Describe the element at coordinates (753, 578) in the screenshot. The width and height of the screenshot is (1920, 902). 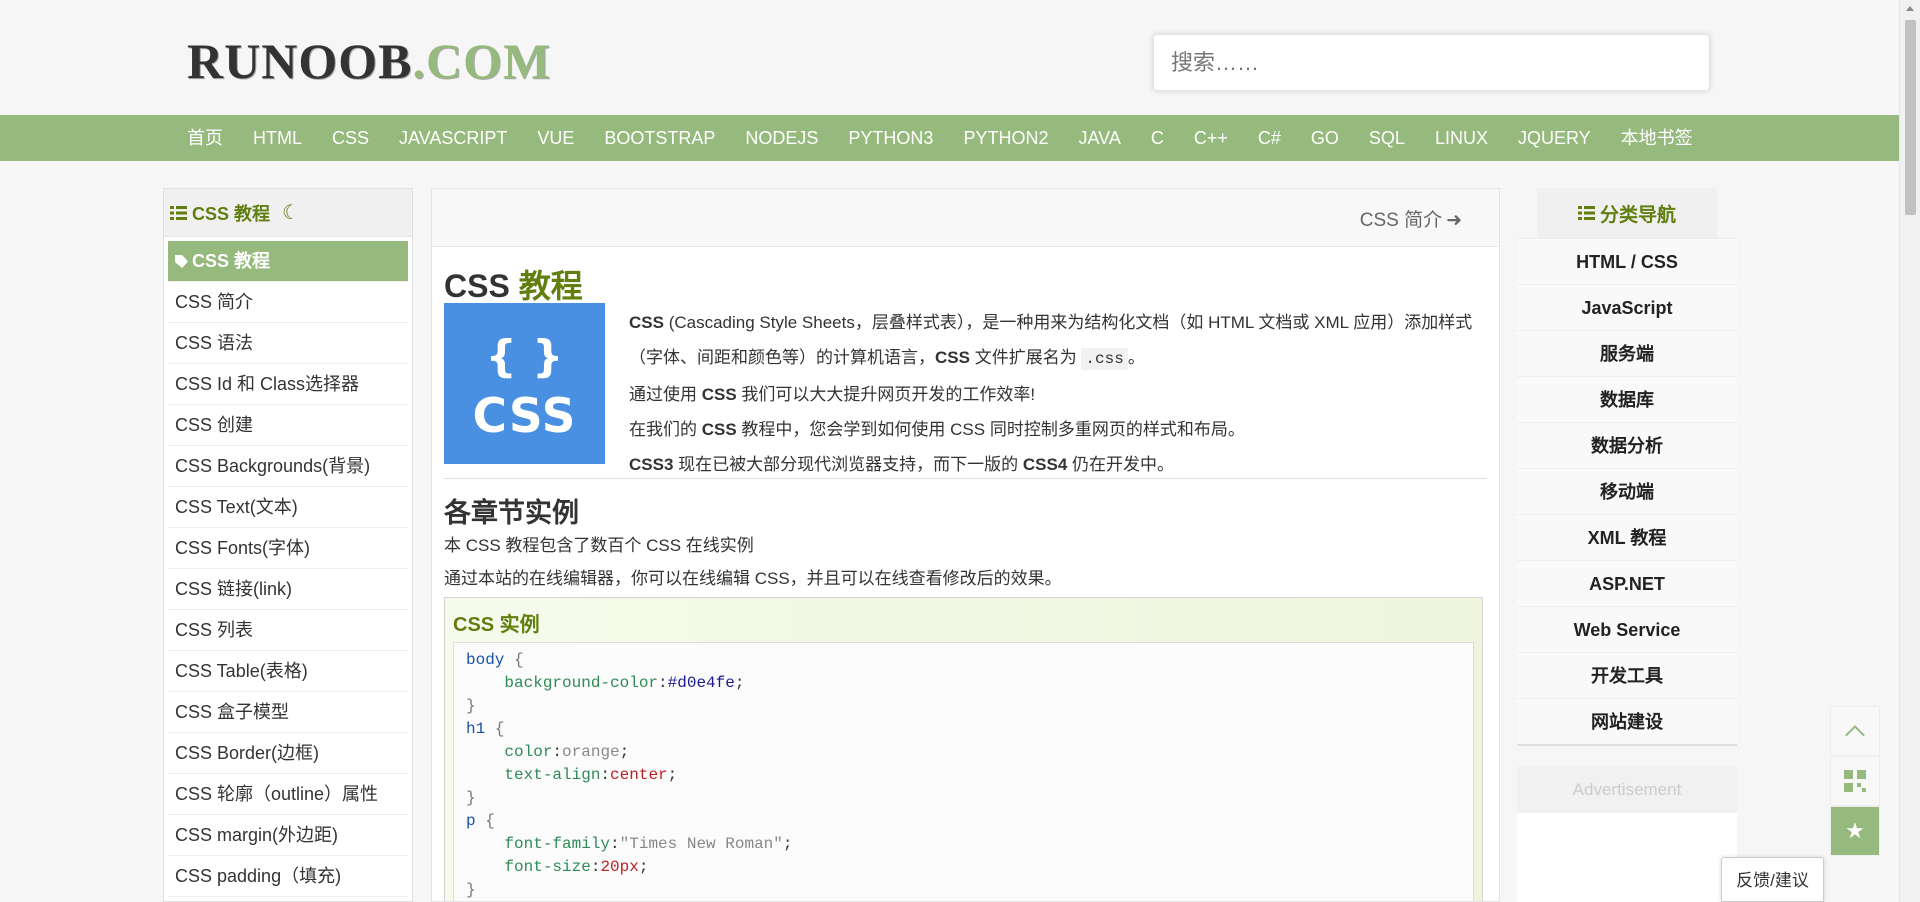
I see `section-paragraph-2: 通过本站的在线编辑器，你可以在线编辑 CSS，并且可以在线查看修改后的效果。` at that location.